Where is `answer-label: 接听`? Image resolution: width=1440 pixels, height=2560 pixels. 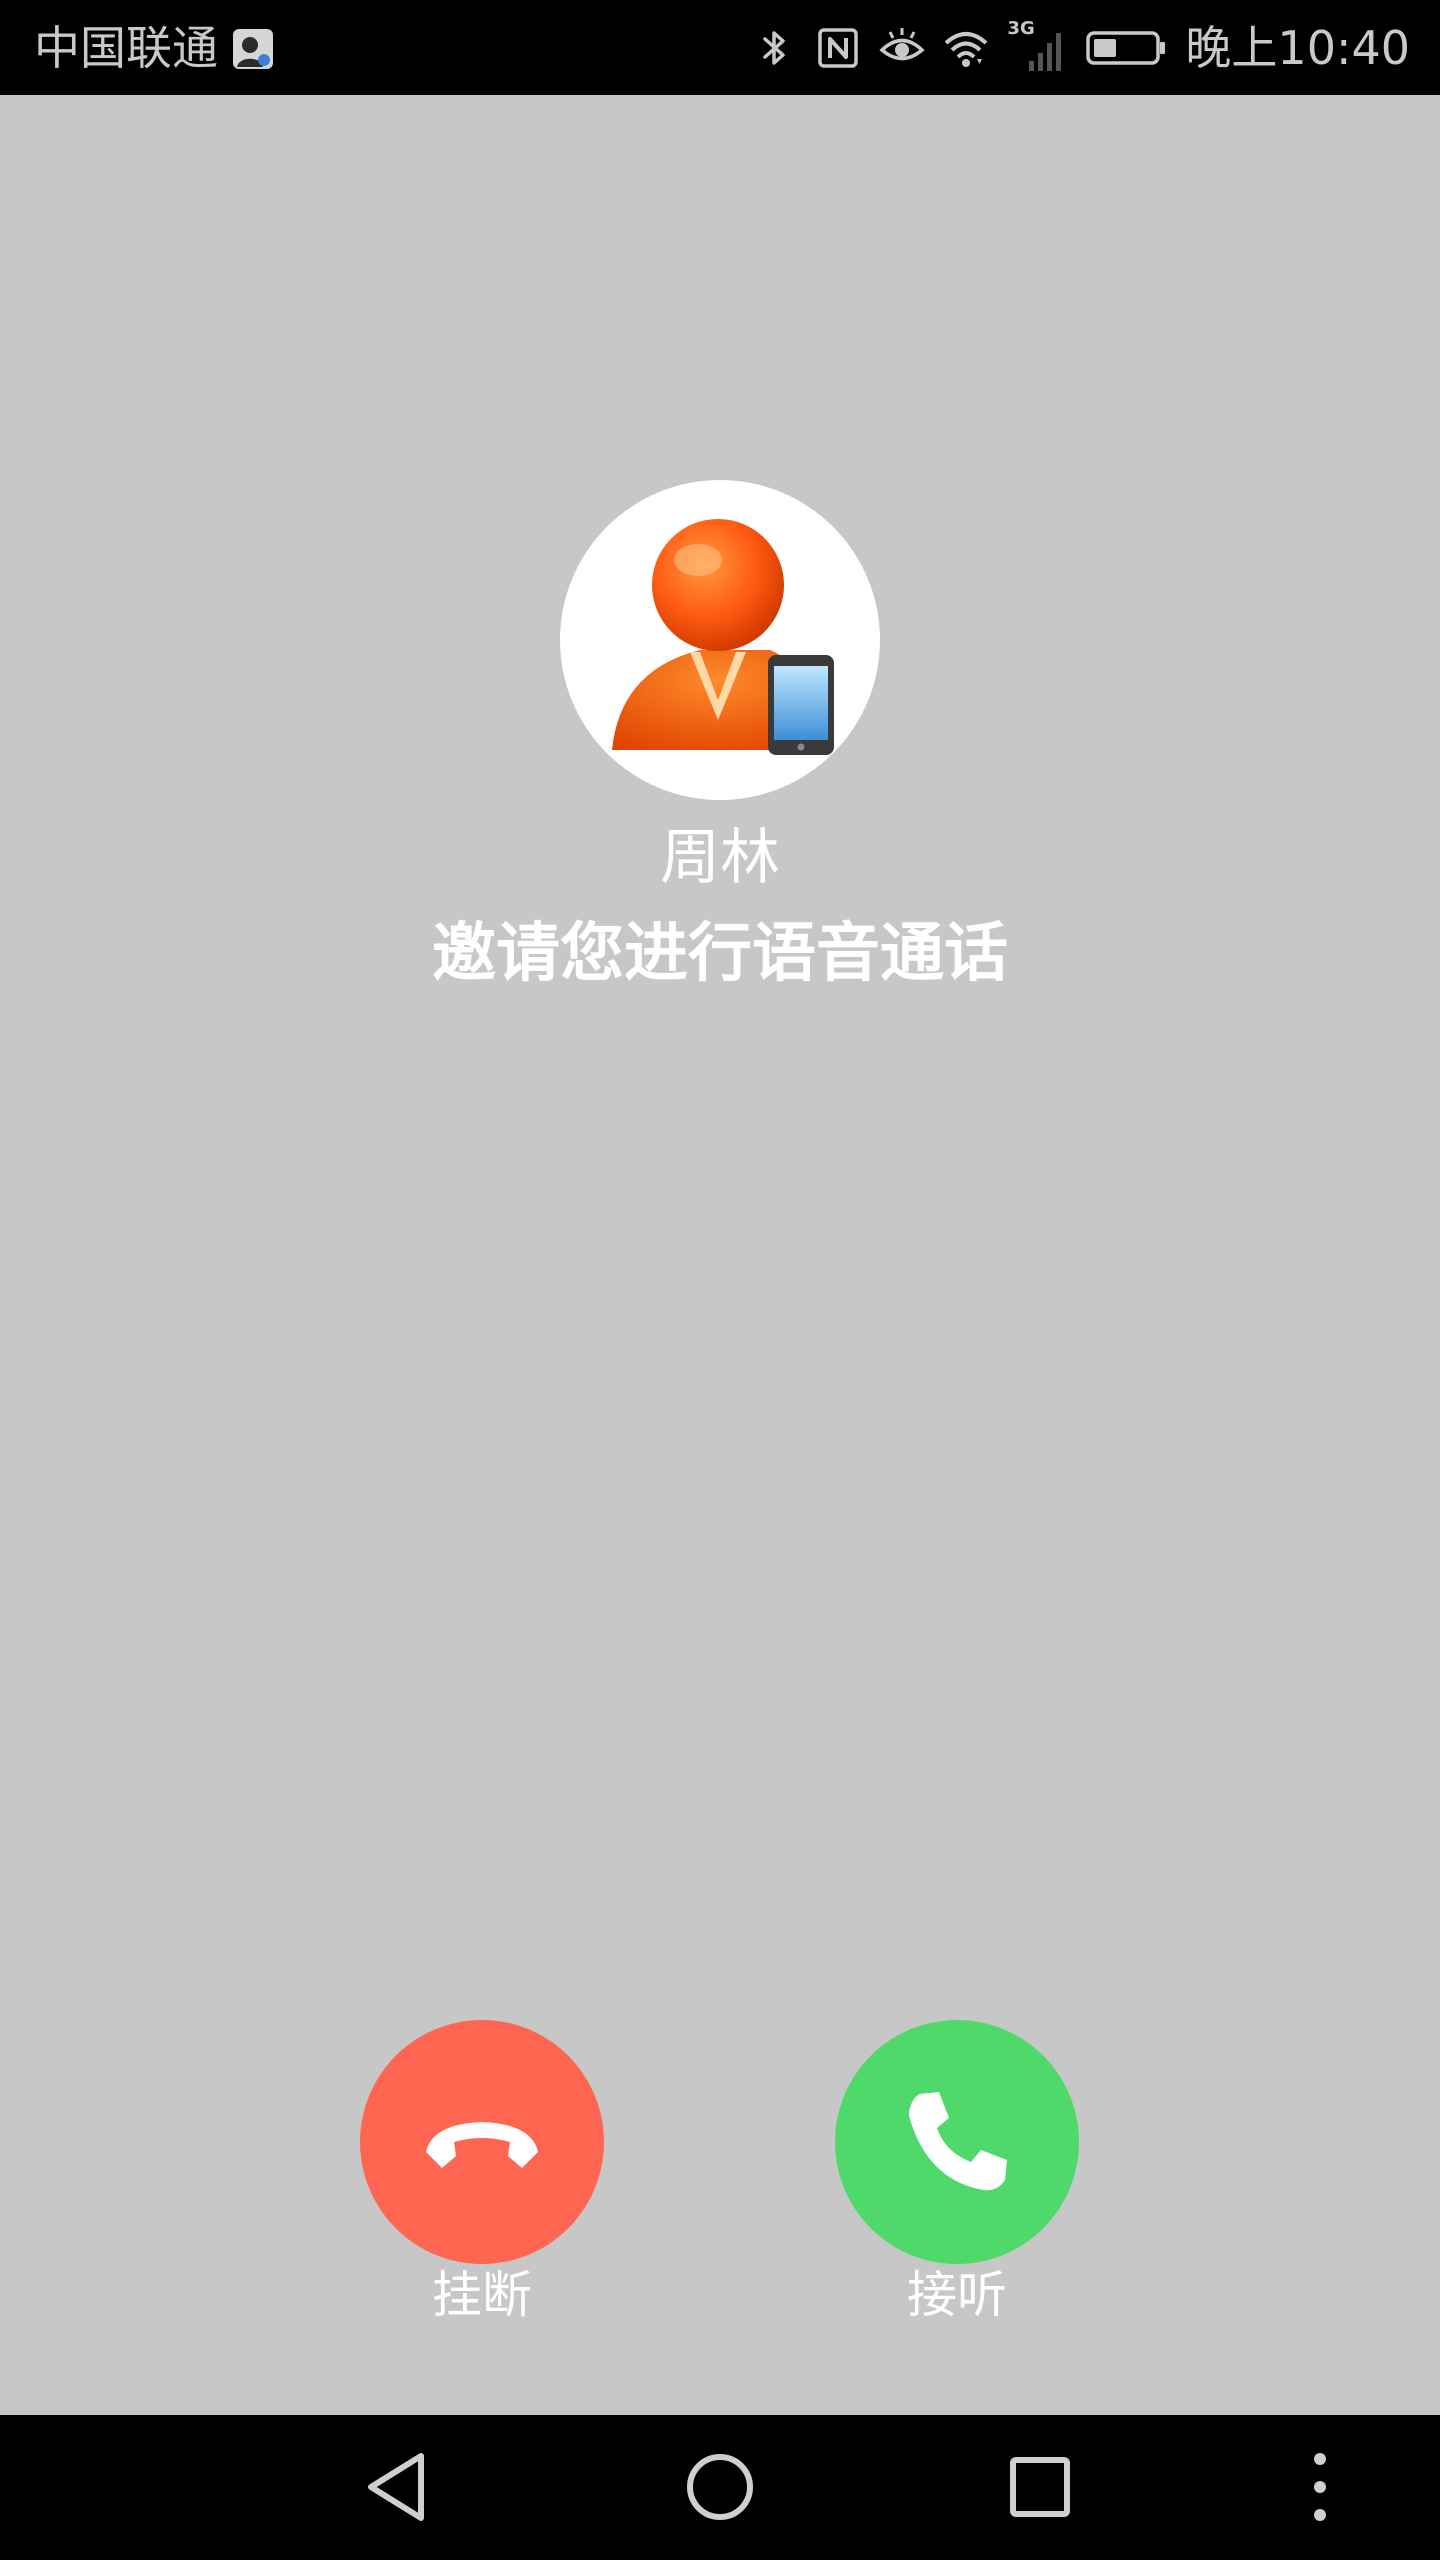
answer-label: 接听 is located at coordinates (957, 2295).